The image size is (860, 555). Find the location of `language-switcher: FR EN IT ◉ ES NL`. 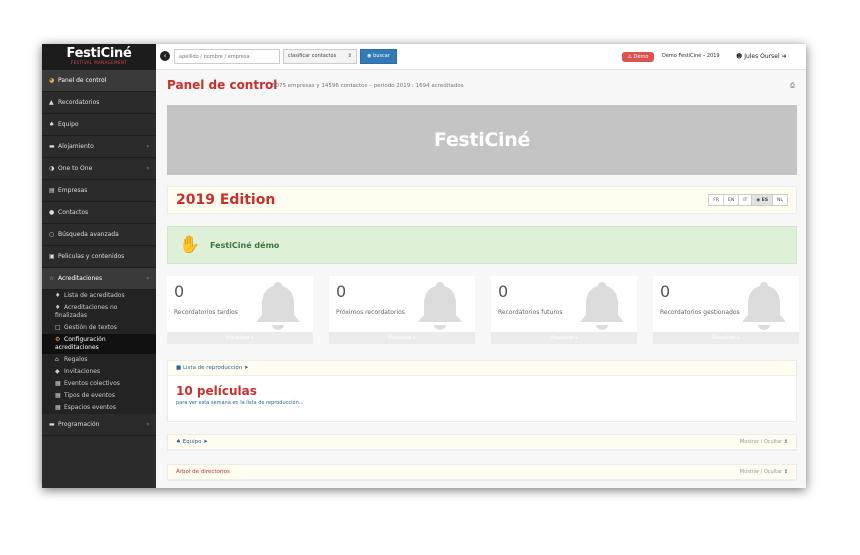

language-switcher: FR EN IT ◉ ES NL is located at coordinates (748, 200).